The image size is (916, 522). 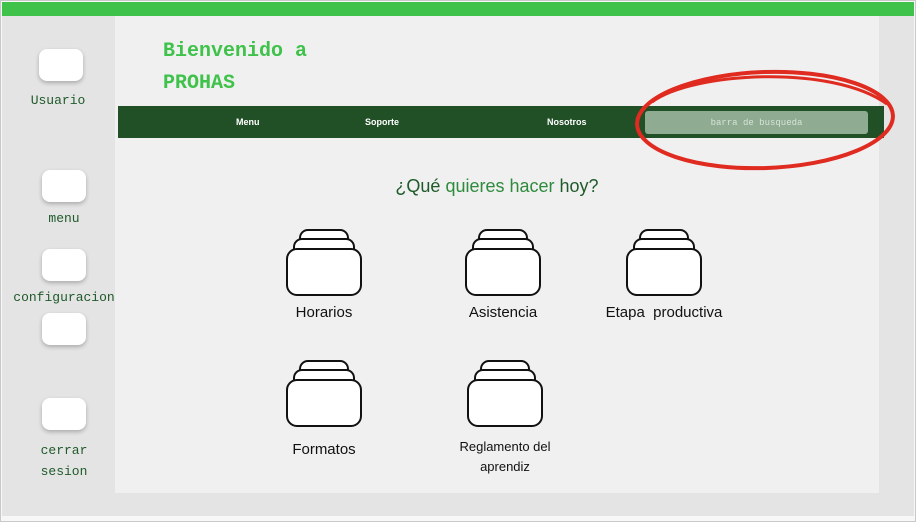 What do you see at coordinates (64, 265) in the screenshot?
I see `settings-button` at bounding box center [64, 265].